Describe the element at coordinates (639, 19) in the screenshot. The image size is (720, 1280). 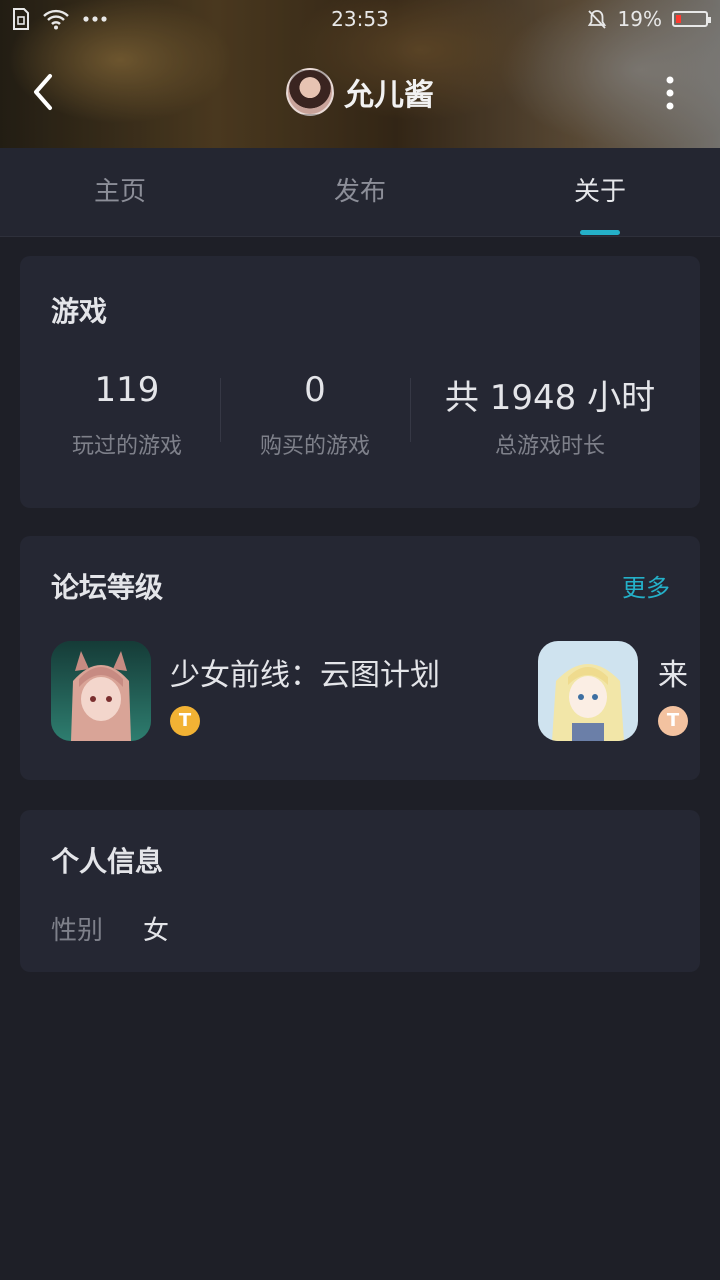
I see `battery-percent: 19%` at that location.